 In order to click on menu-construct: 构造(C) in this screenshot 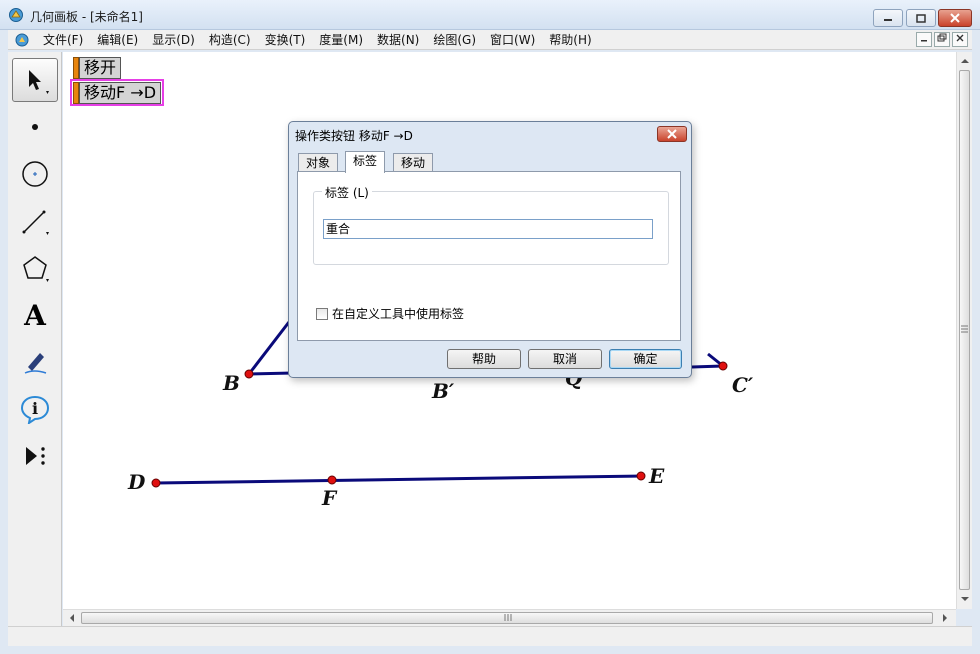, I will do `click(230, 39)`.